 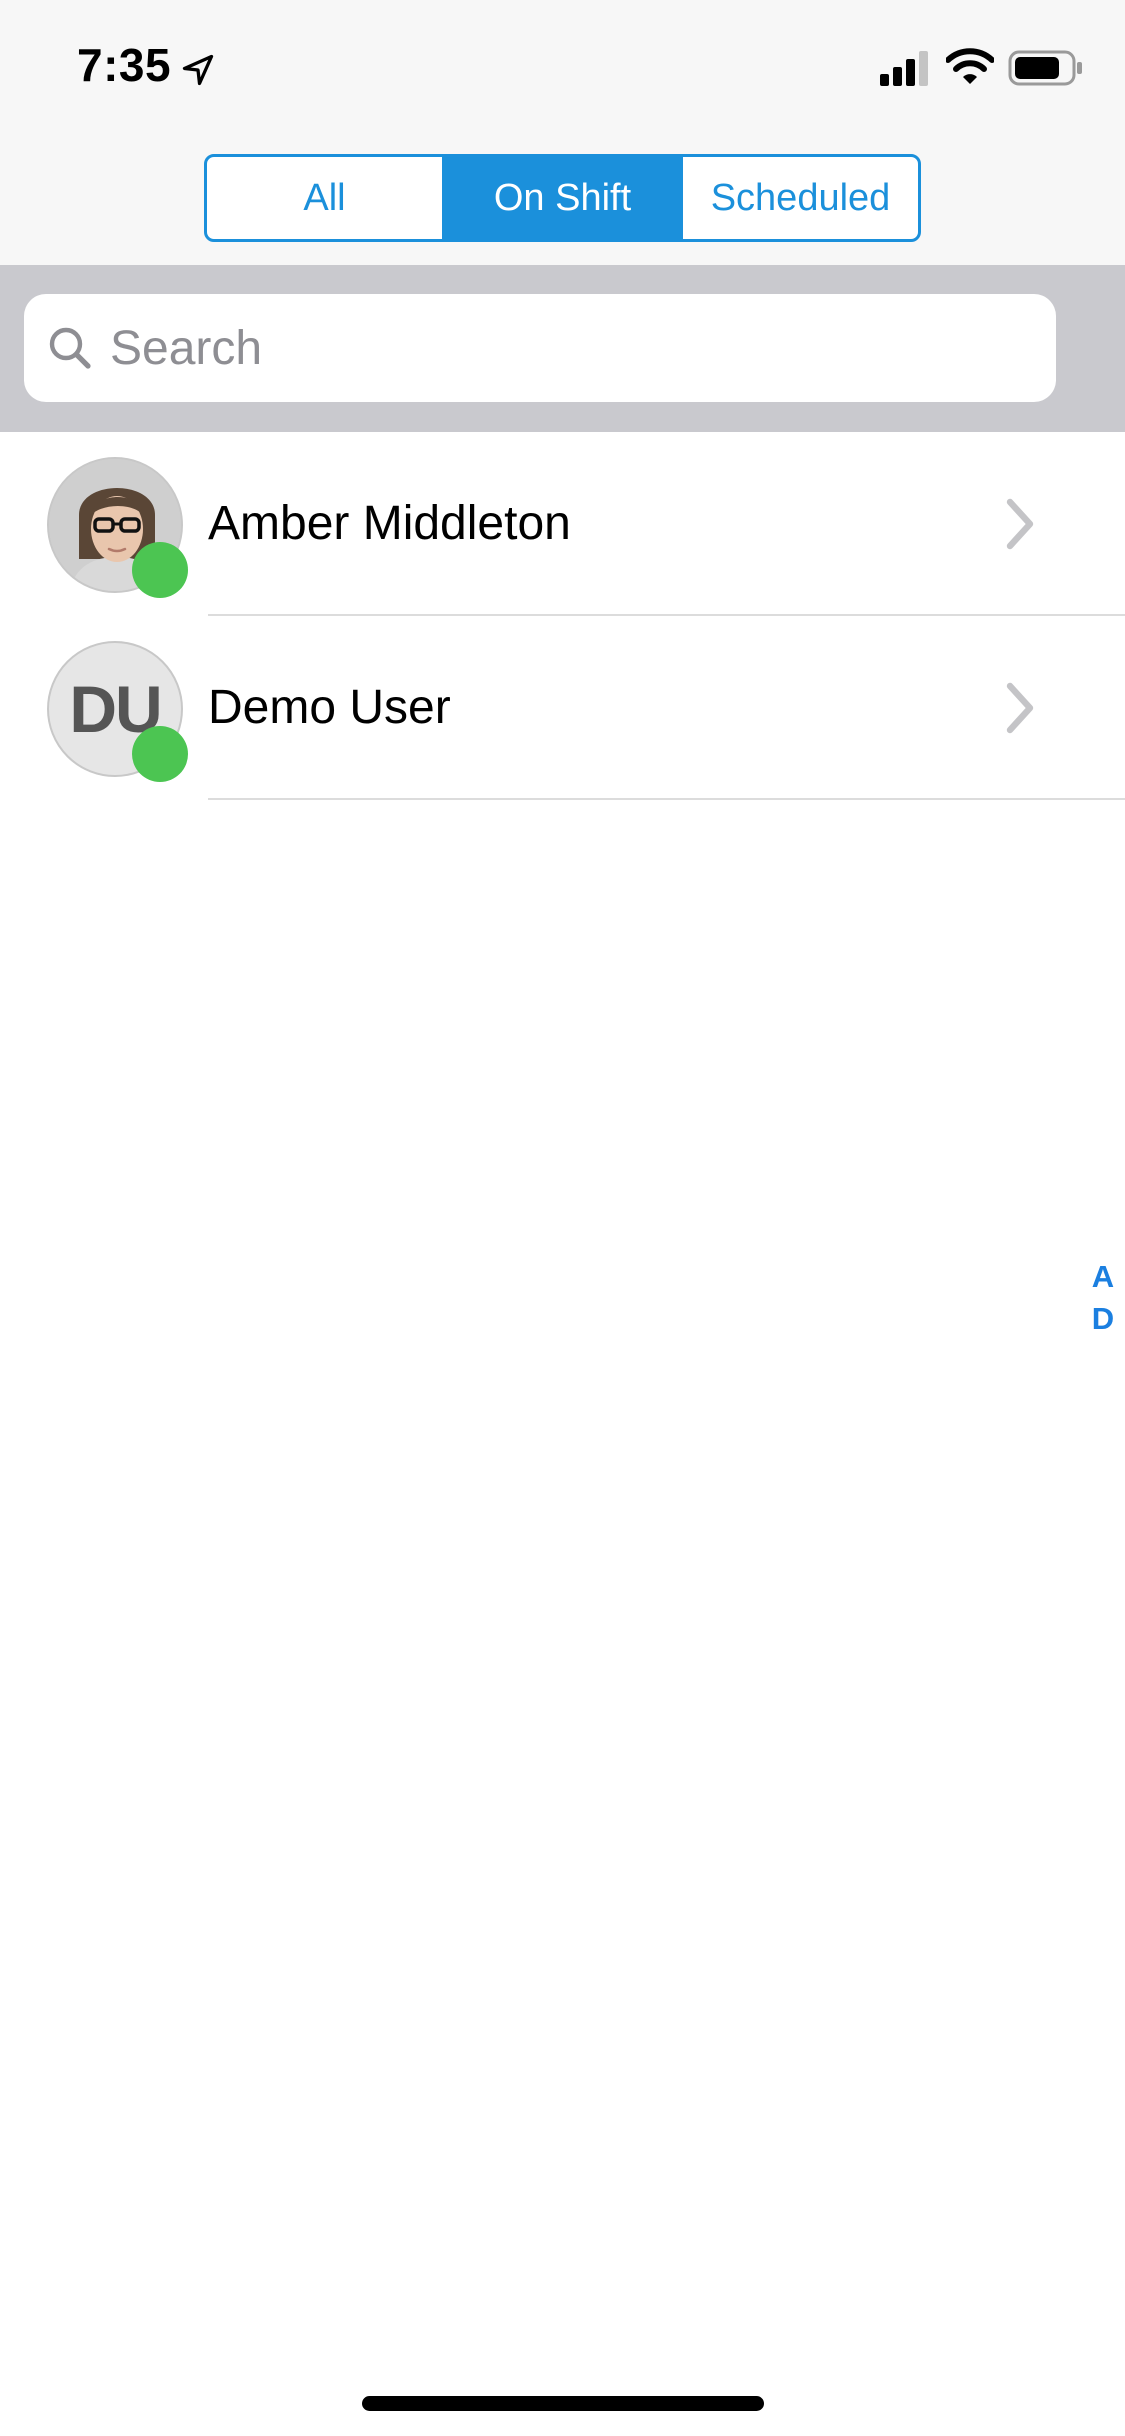 I want to click on segment-on-shift: On Shift, so click(x=561, y=198).